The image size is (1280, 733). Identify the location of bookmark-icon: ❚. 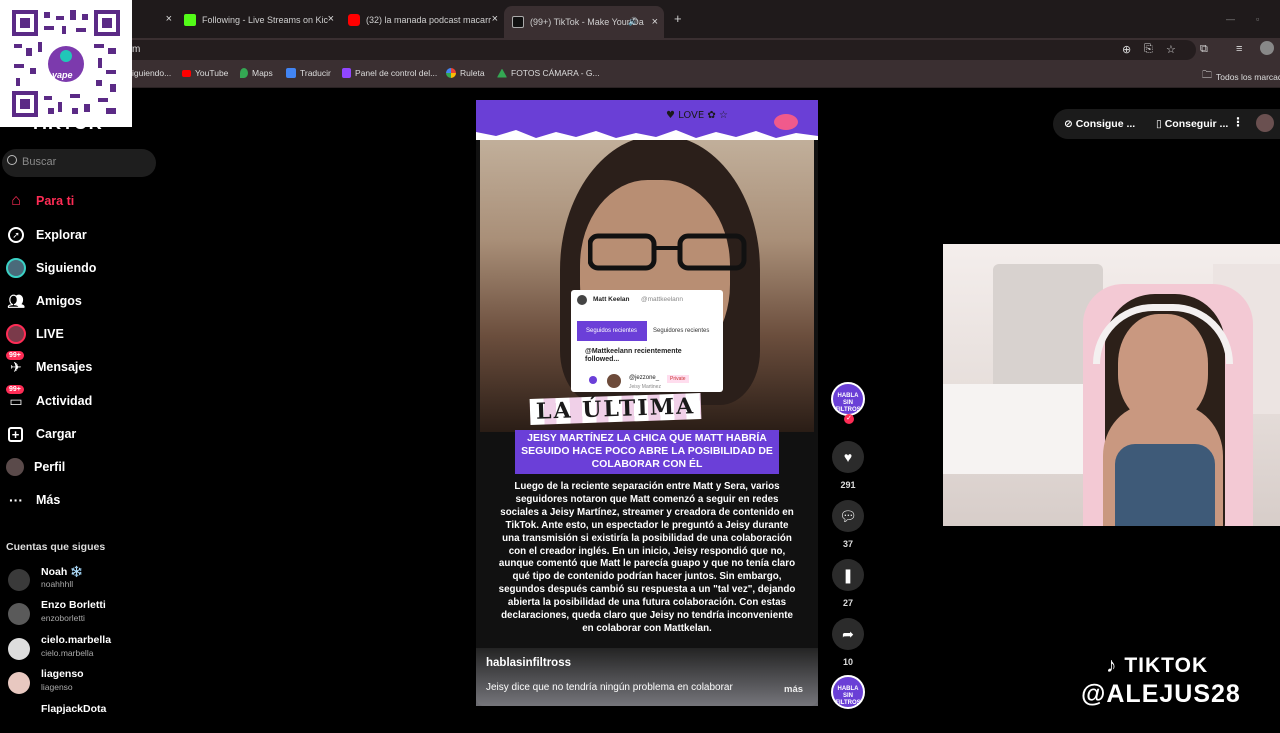
(848, 574).